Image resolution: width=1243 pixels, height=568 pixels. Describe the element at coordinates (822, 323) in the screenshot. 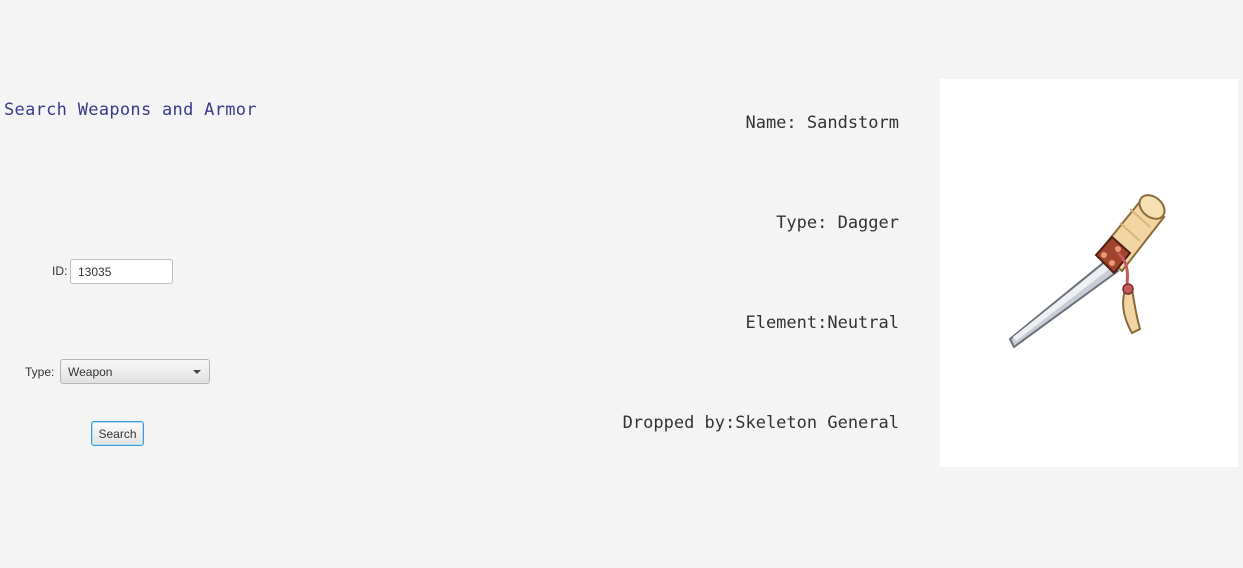

I see `item-element: Element:Neutral` at that location.